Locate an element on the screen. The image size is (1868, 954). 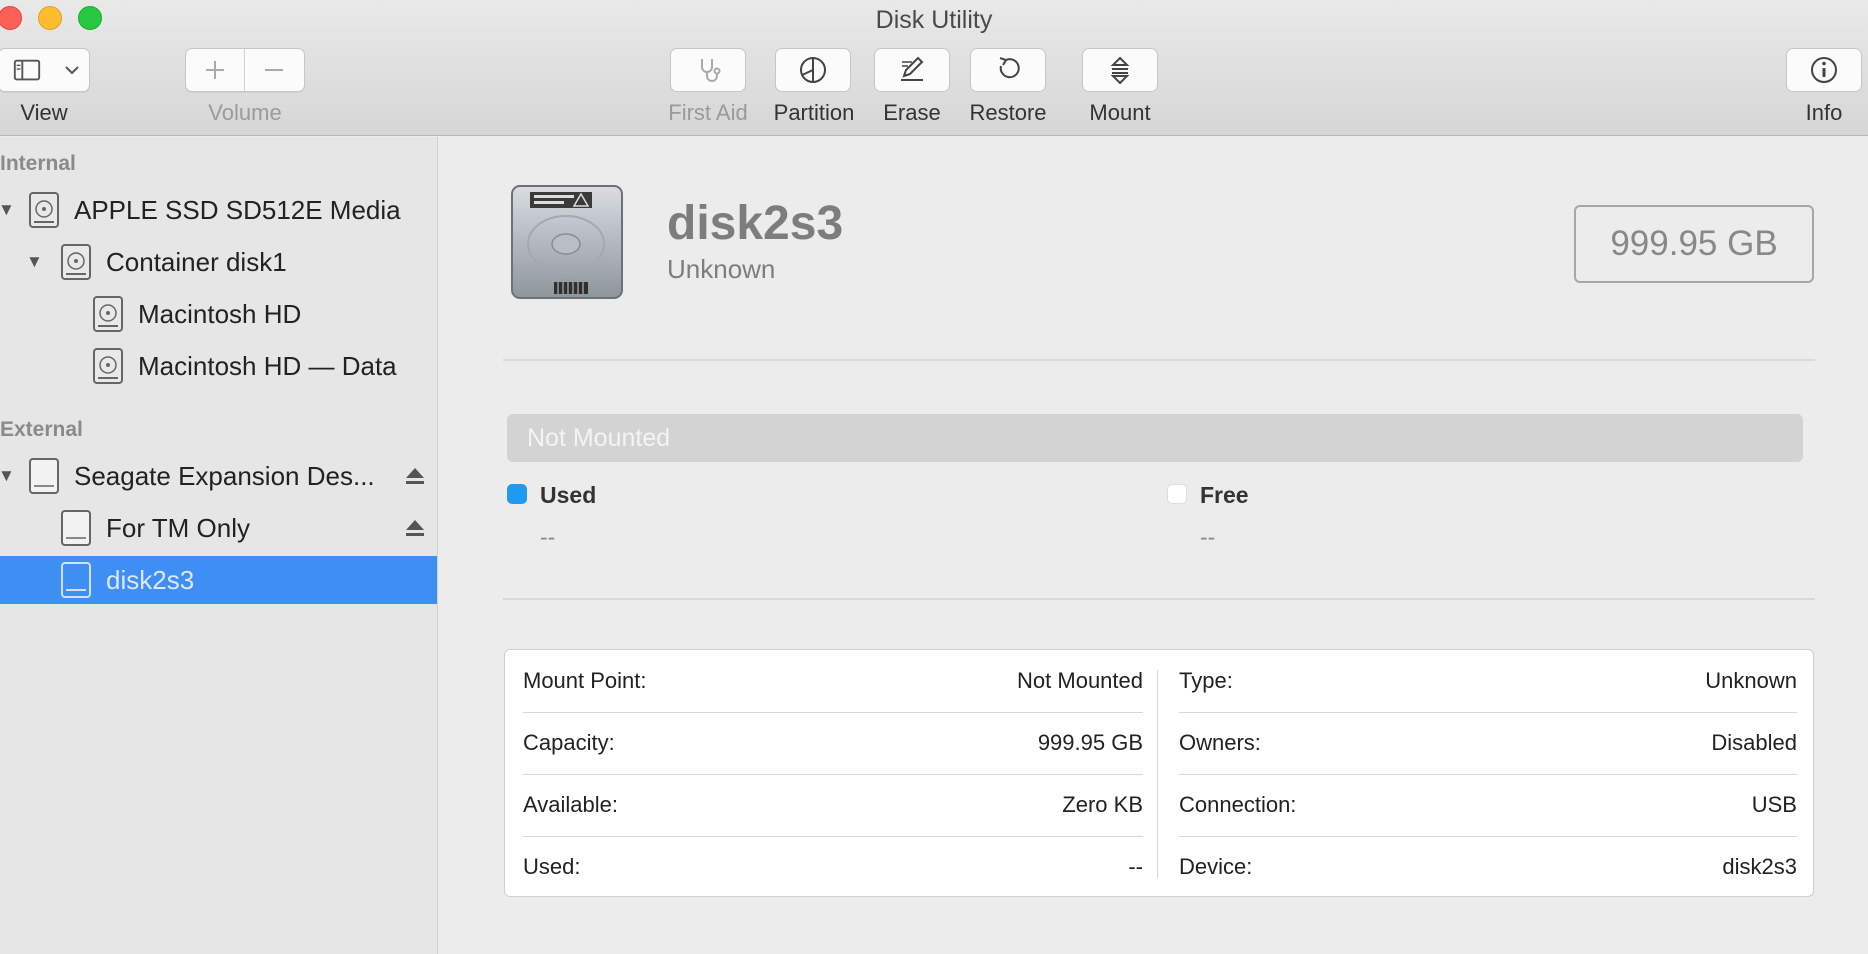
mount-label: Mount is located at coordinates (1120, 112).